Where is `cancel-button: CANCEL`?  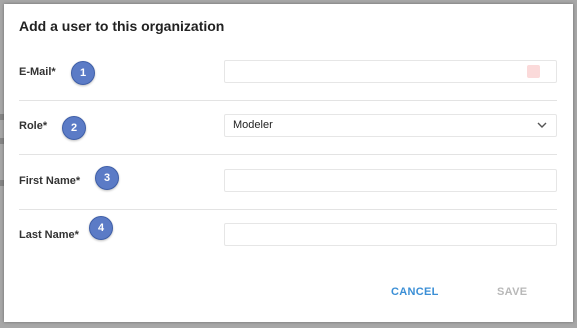
cancel-button: CANCEL is located at coordinates (415, 292).